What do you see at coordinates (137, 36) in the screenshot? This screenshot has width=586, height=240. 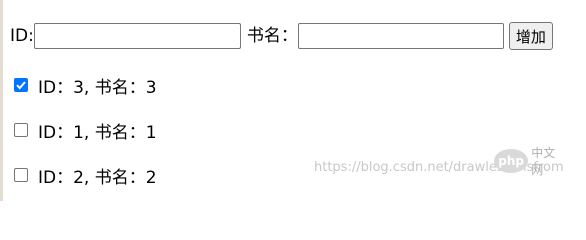 I see `id-input` at bounding box center [137, 36].